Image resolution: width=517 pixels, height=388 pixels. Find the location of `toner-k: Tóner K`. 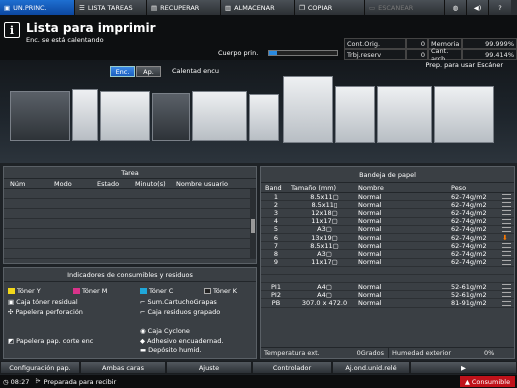

toner-k: Tóner K is located at coordinates (220, 291).